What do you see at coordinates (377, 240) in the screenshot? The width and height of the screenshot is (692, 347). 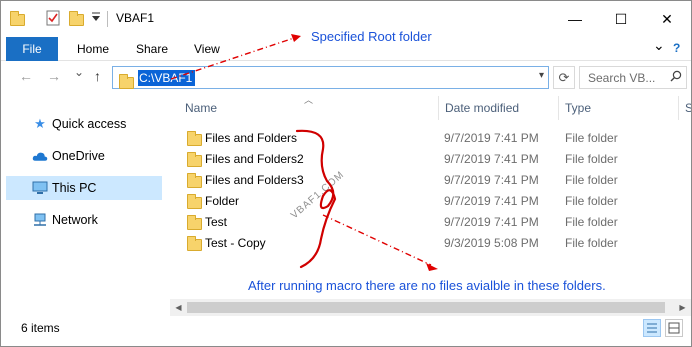 I see `note-arrow` at bounding box center [377, 240].